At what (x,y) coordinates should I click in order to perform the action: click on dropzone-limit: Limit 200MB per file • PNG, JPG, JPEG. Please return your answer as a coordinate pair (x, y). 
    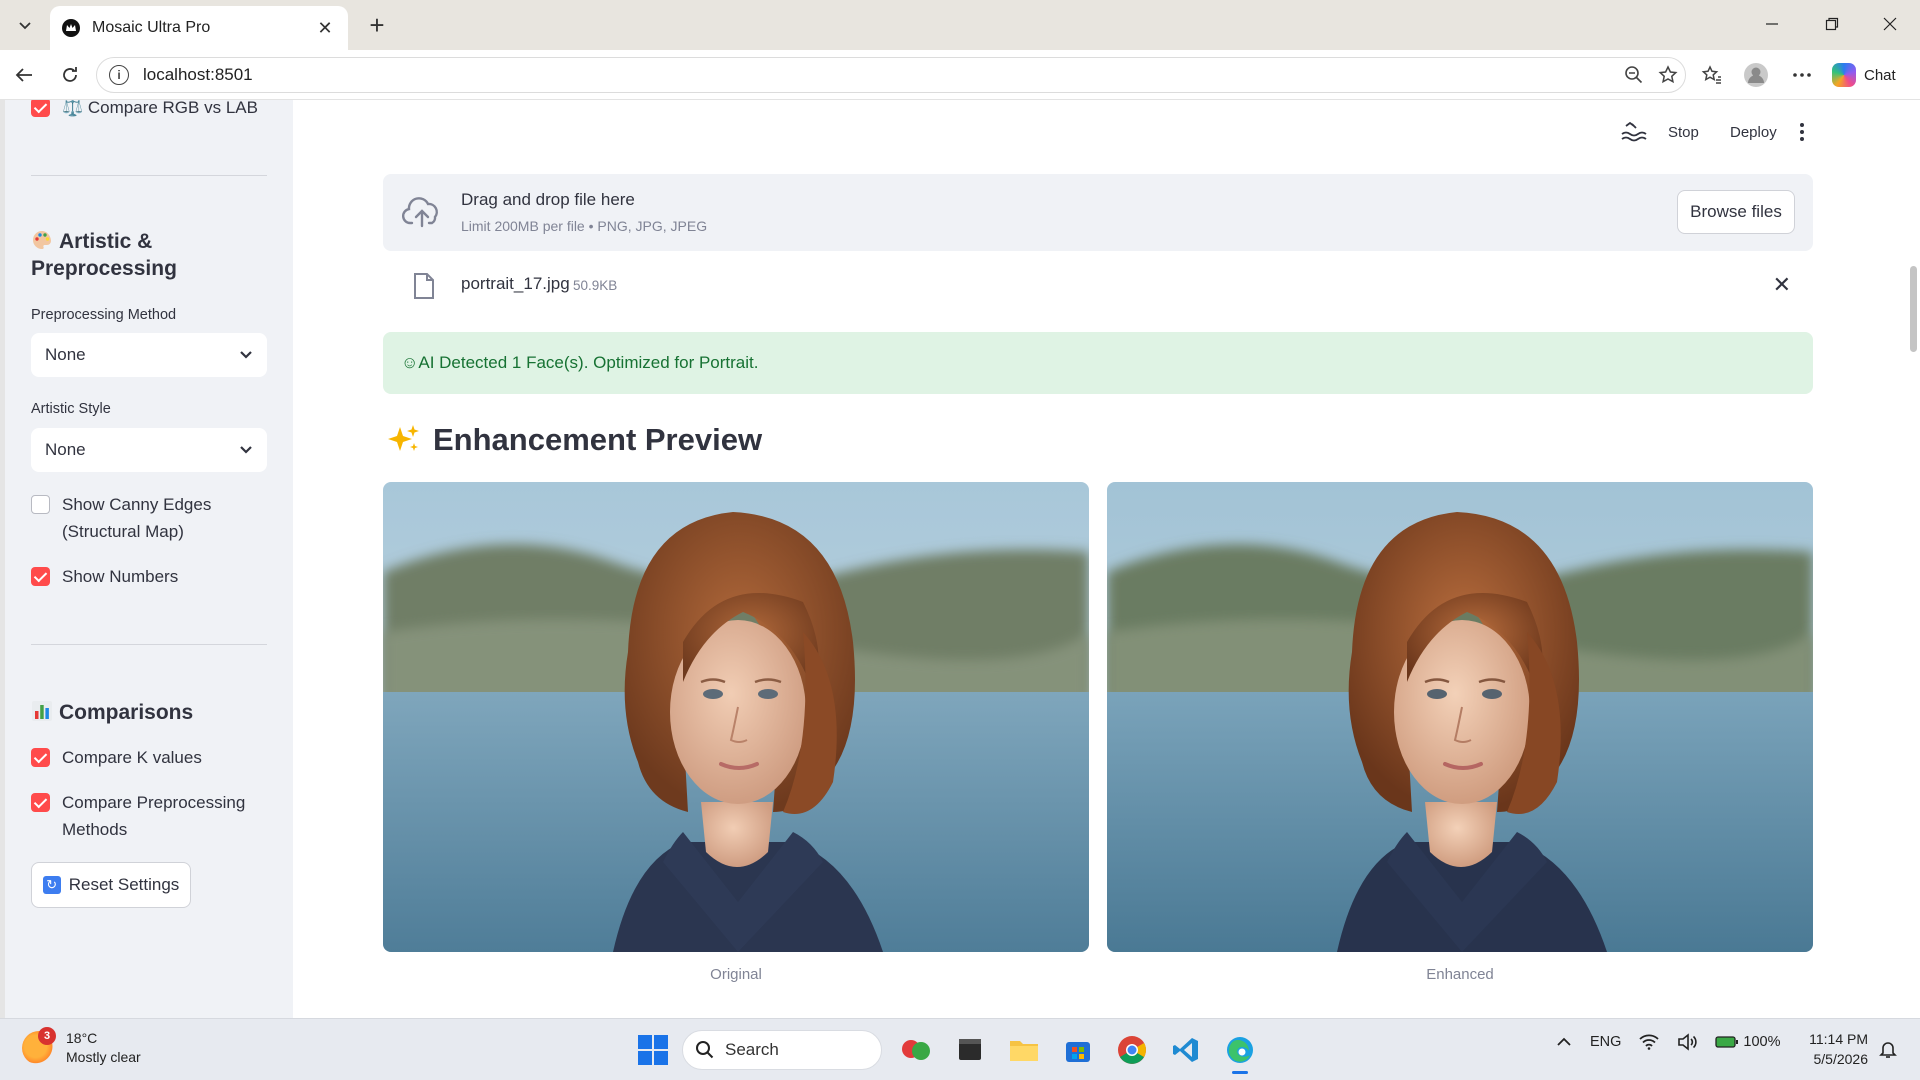
    Looking at the image, I should click on (584, 226).